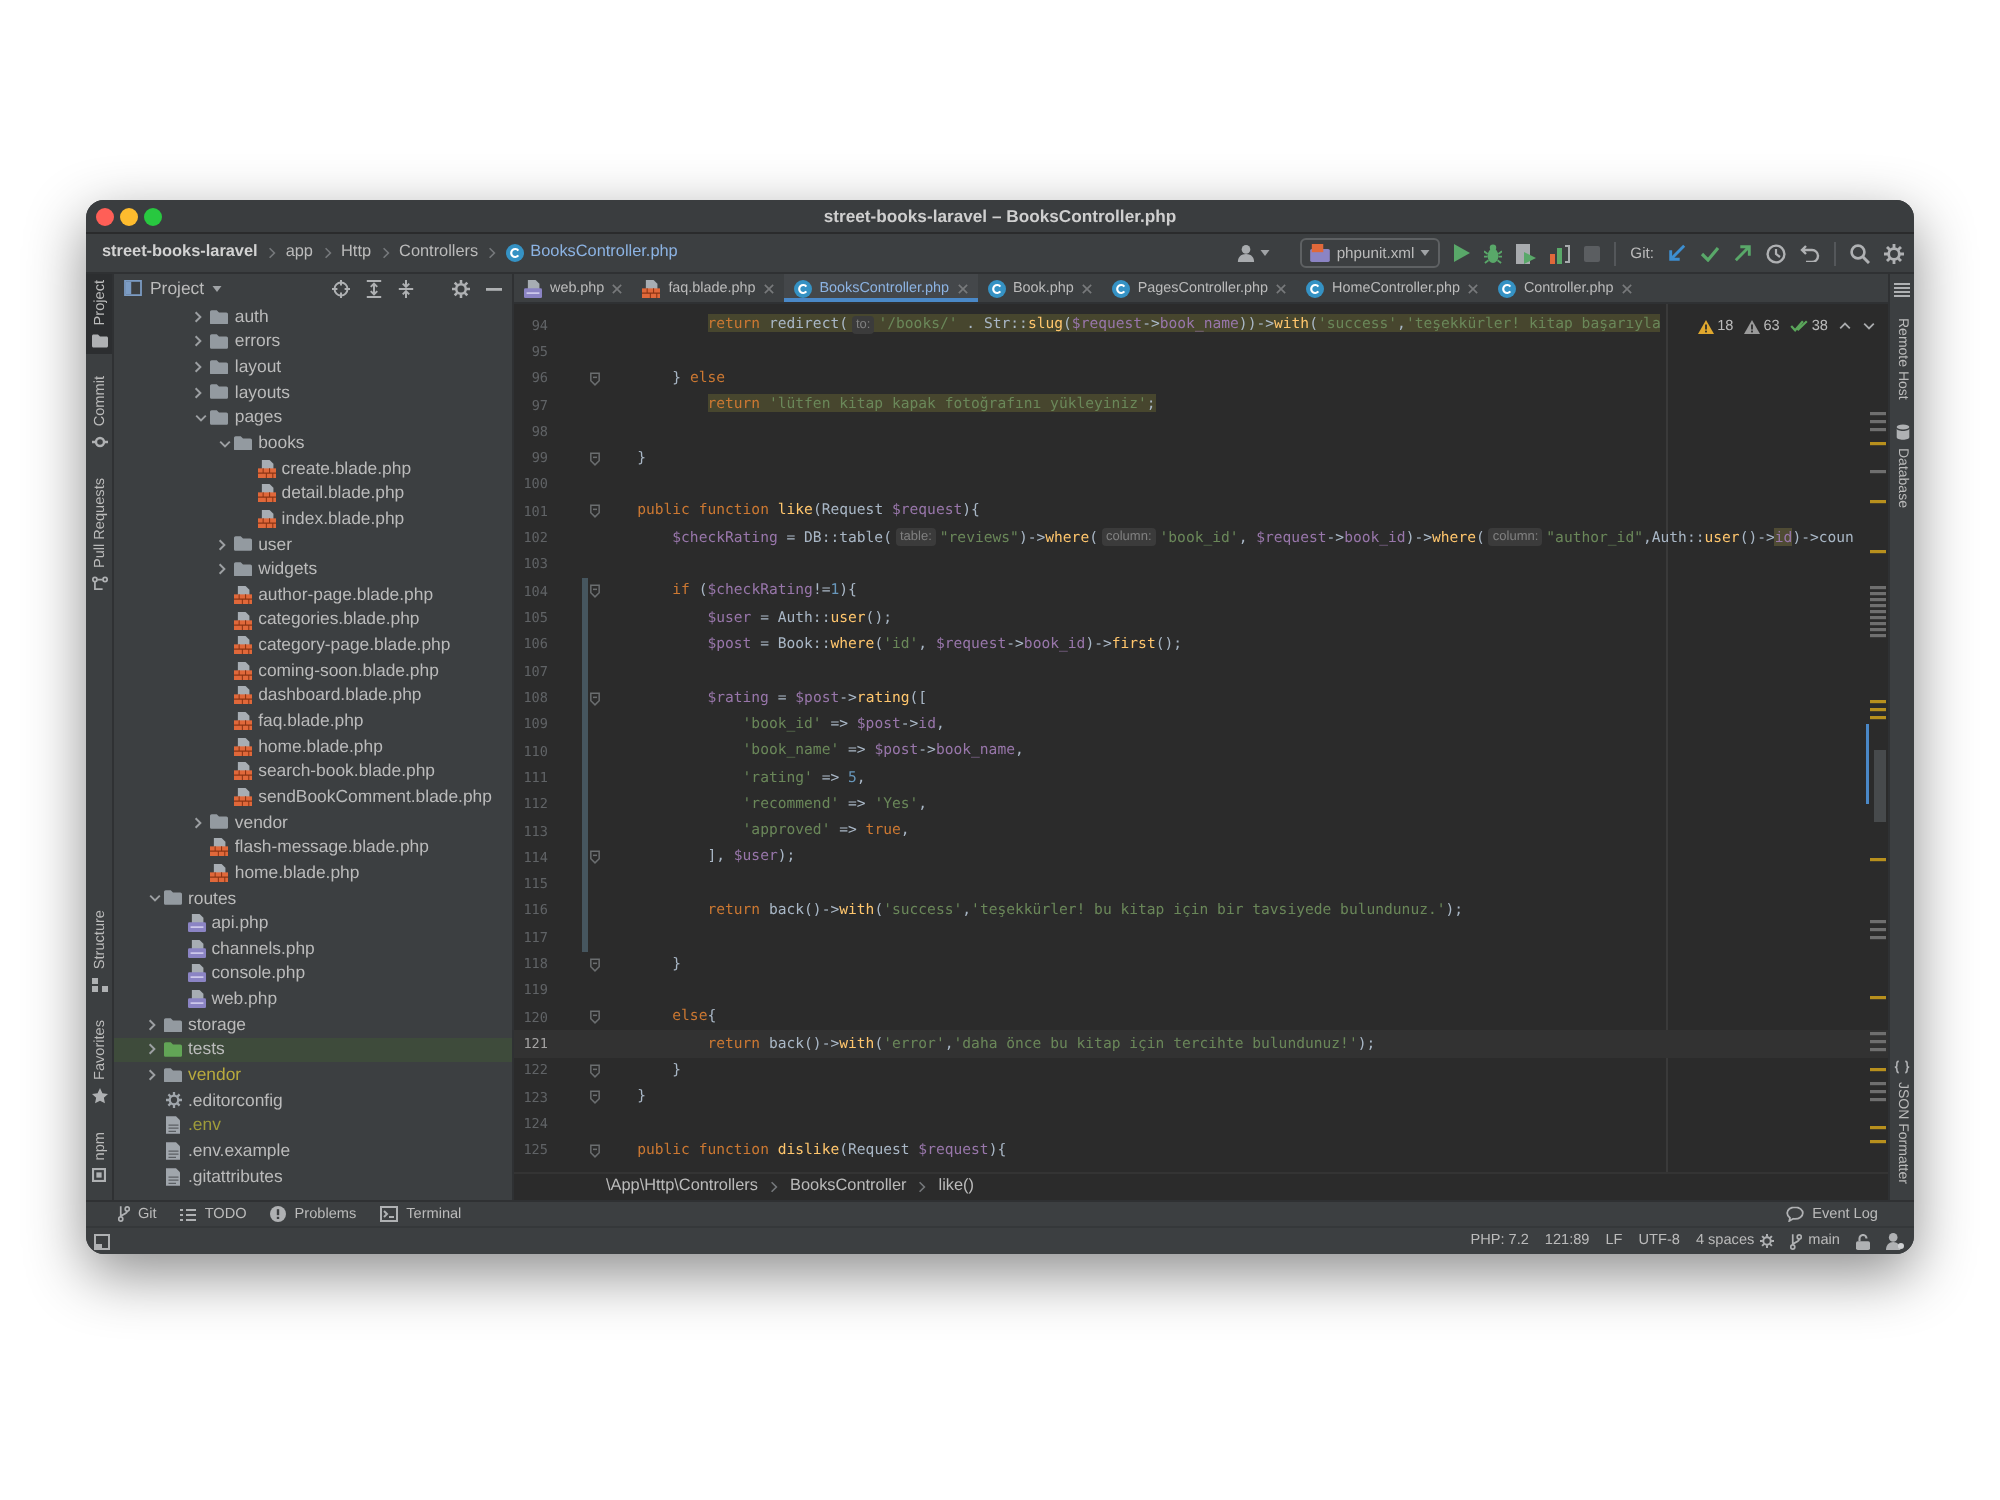  Describe the element at coordinates (153, 216) in the screenshot. I see `maximize-window-button` at that location.